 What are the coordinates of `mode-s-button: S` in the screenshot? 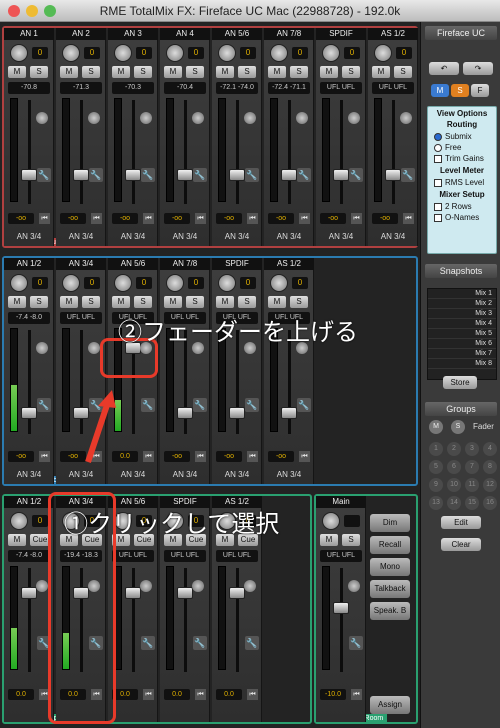 It's located at (460, 90).